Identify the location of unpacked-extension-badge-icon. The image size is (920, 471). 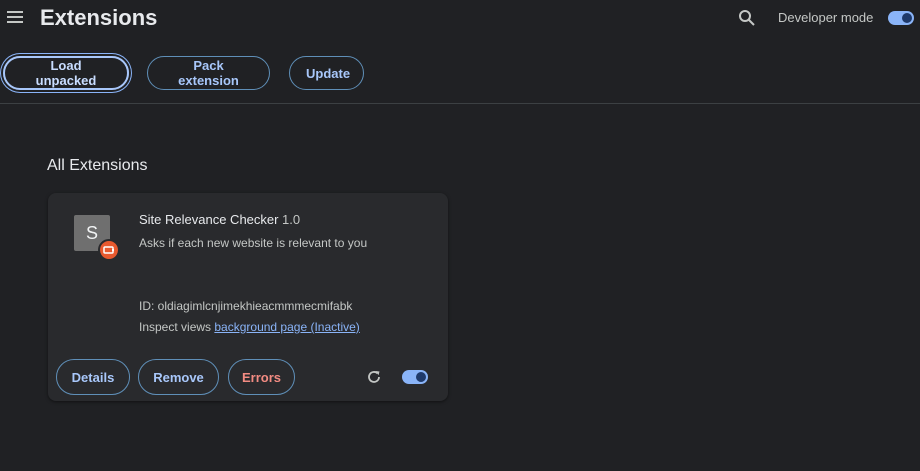
(109, 250).